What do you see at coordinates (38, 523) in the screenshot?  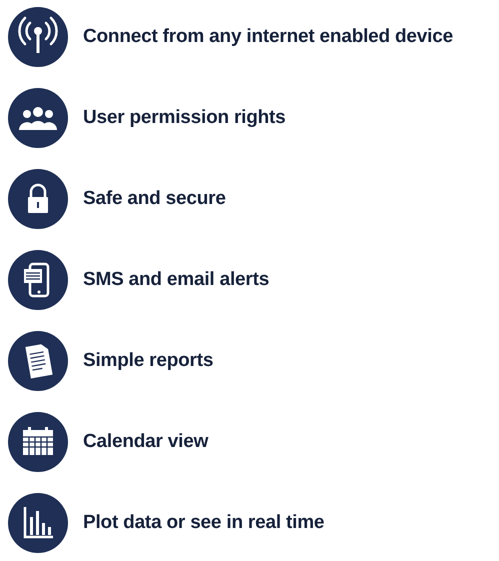 I see `bar-chart-icon` at bounding box center [38, 523].